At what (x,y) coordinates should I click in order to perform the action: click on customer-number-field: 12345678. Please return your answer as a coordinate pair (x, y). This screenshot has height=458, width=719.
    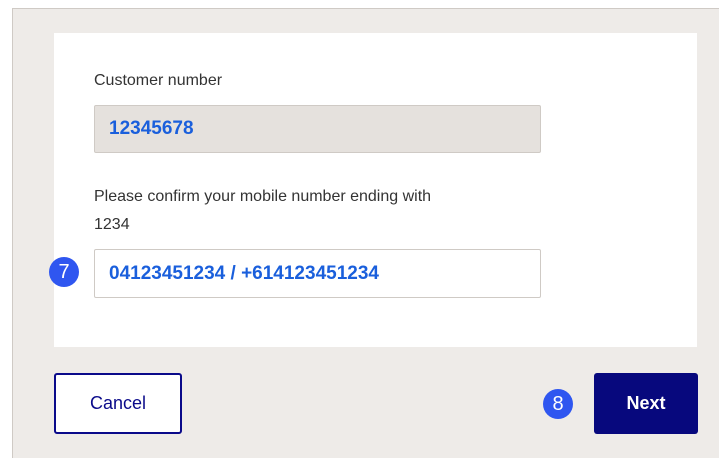
    Looking at the image, I should click on (317, 129).